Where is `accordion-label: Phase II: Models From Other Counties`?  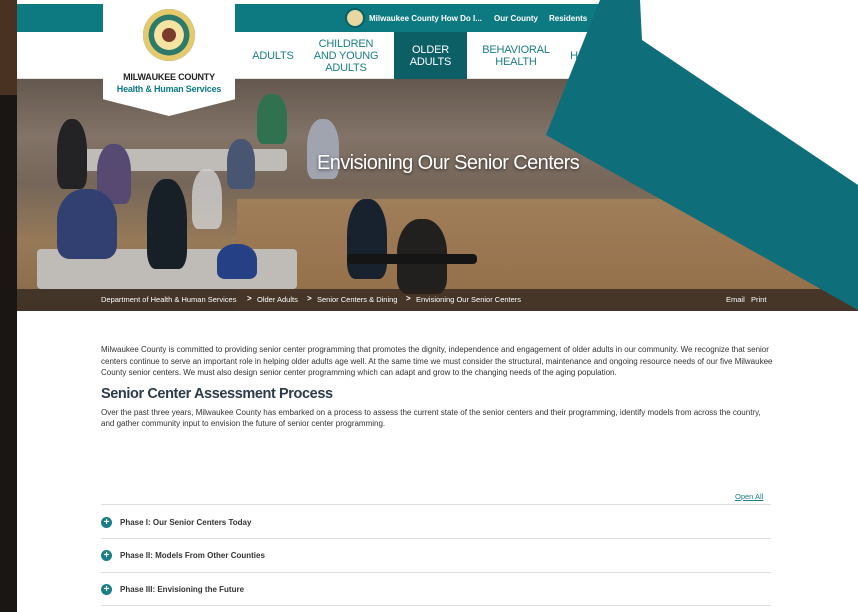 accordion-label: Phase II: Models From Other Counties is located at coordinates (192, 555).